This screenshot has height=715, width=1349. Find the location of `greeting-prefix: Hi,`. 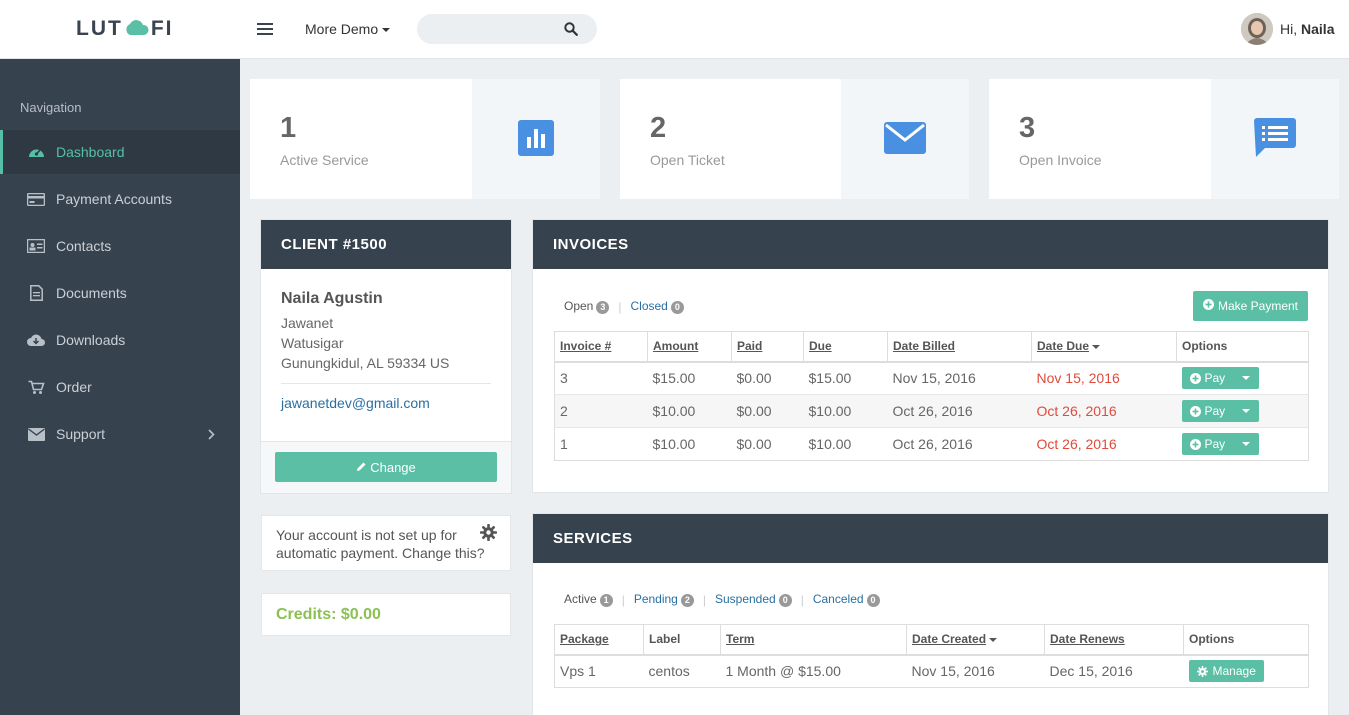

greeting-prefix: Hi, is located at coordinates (1289, 29).